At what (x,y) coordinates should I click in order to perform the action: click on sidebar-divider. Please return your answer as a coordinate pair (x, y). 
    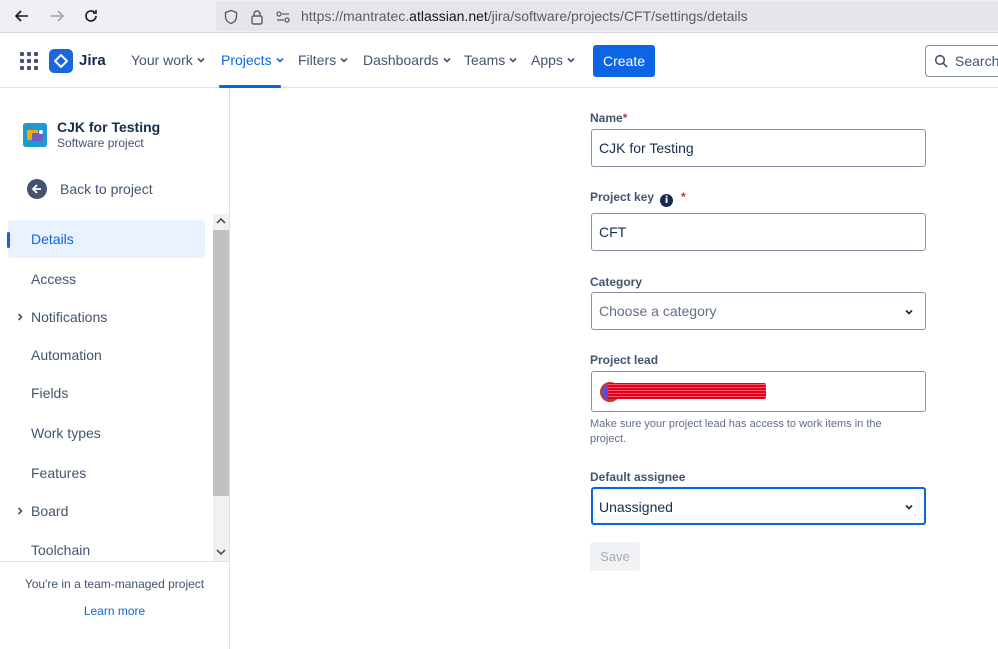
    Looking at the image, I should click on (114, 561).